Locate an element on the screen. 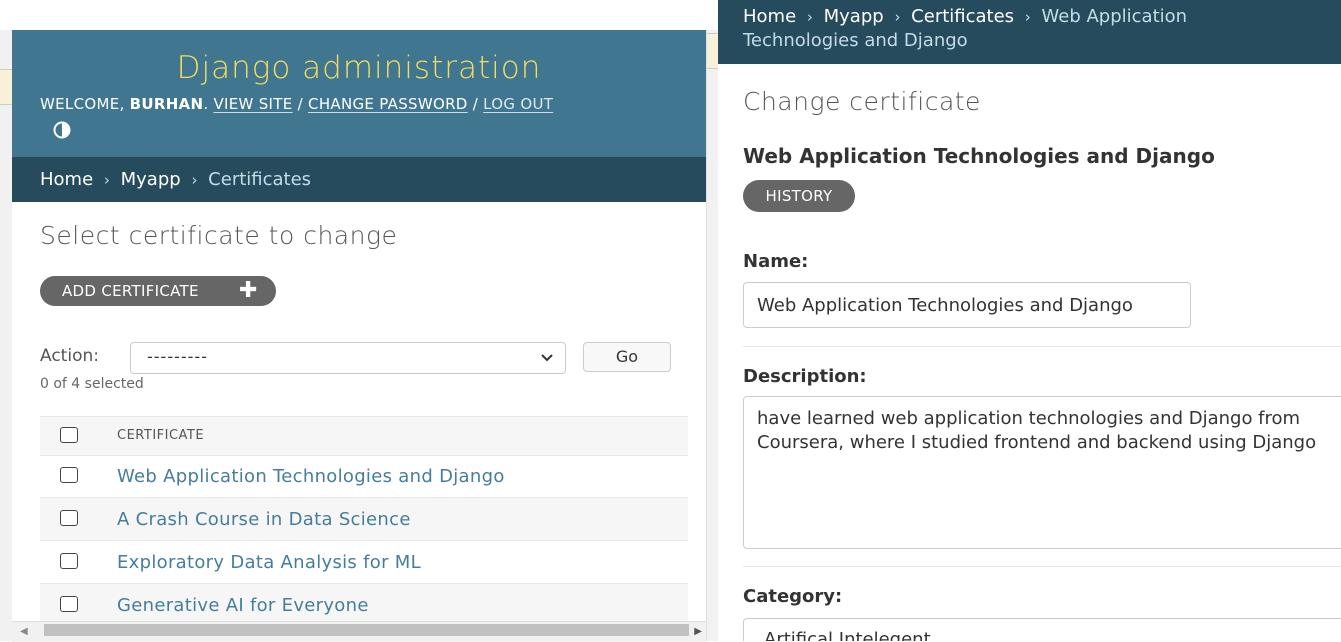 This screenshot has height=642, width=1341. plus-icon: ✚ is located at coordinates (248, 290).